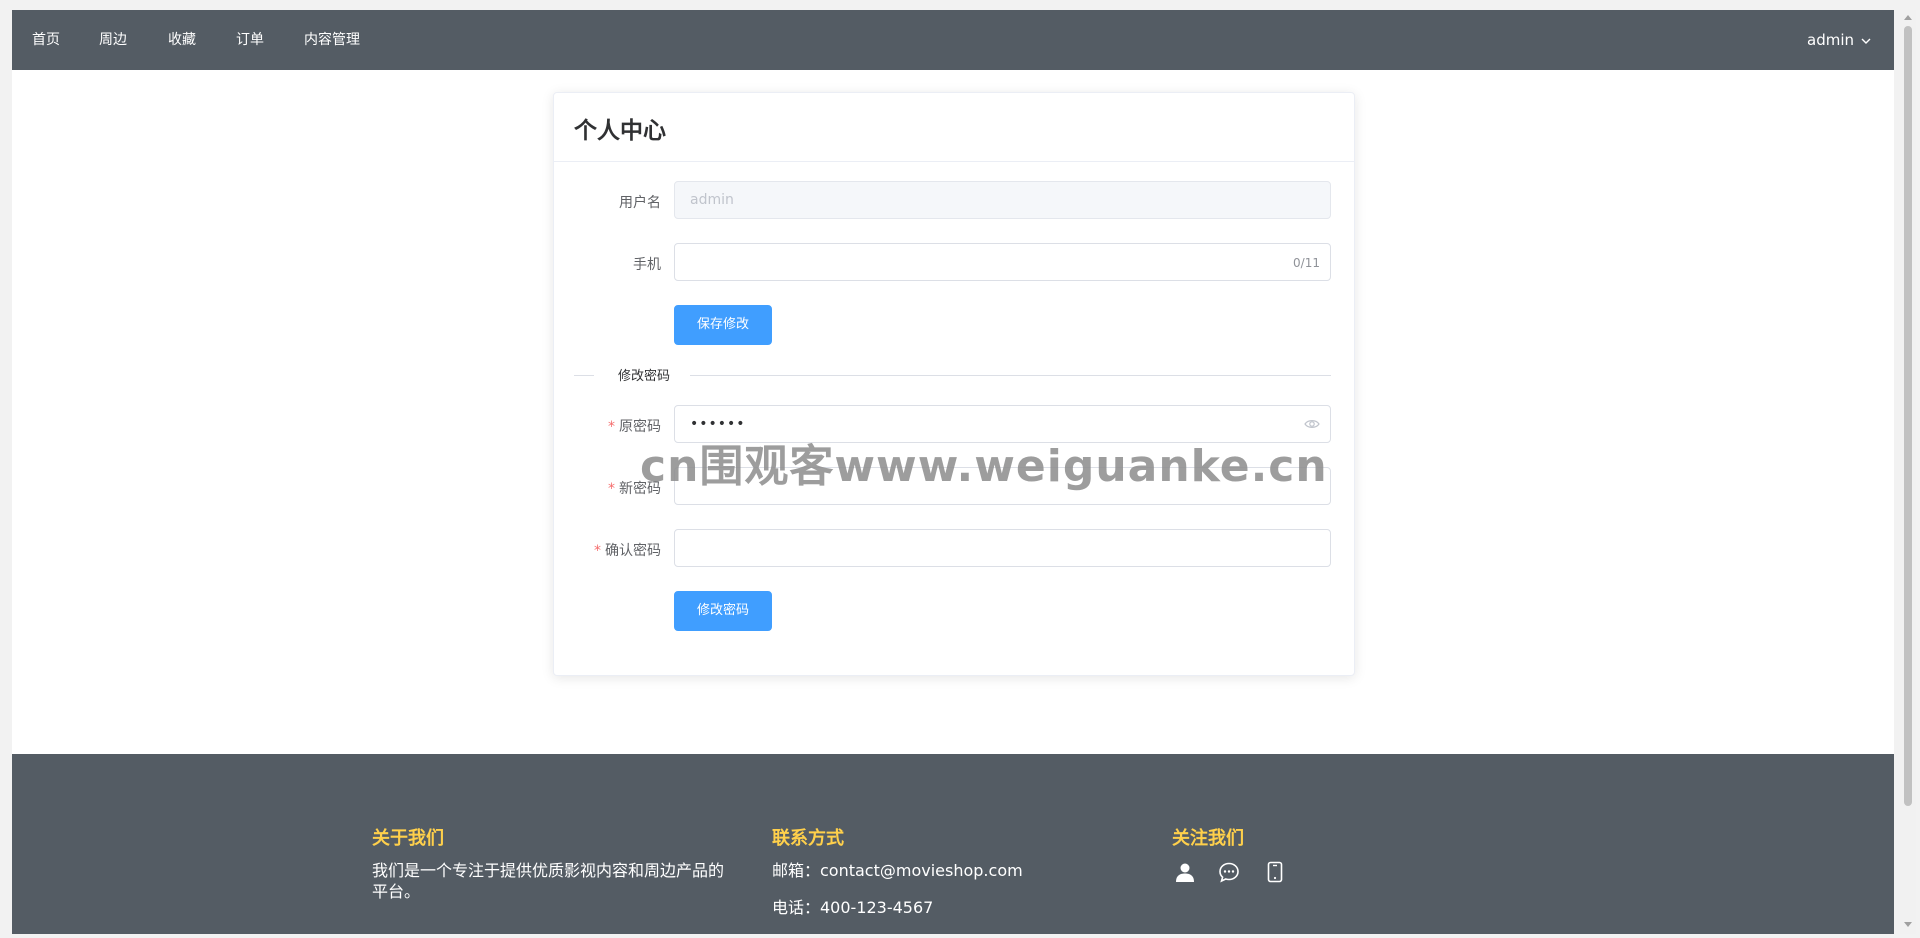 Image resolution: width=1920 pixels, height=938 pixels. I want to click on divider-line-right, so click(1010, 375).